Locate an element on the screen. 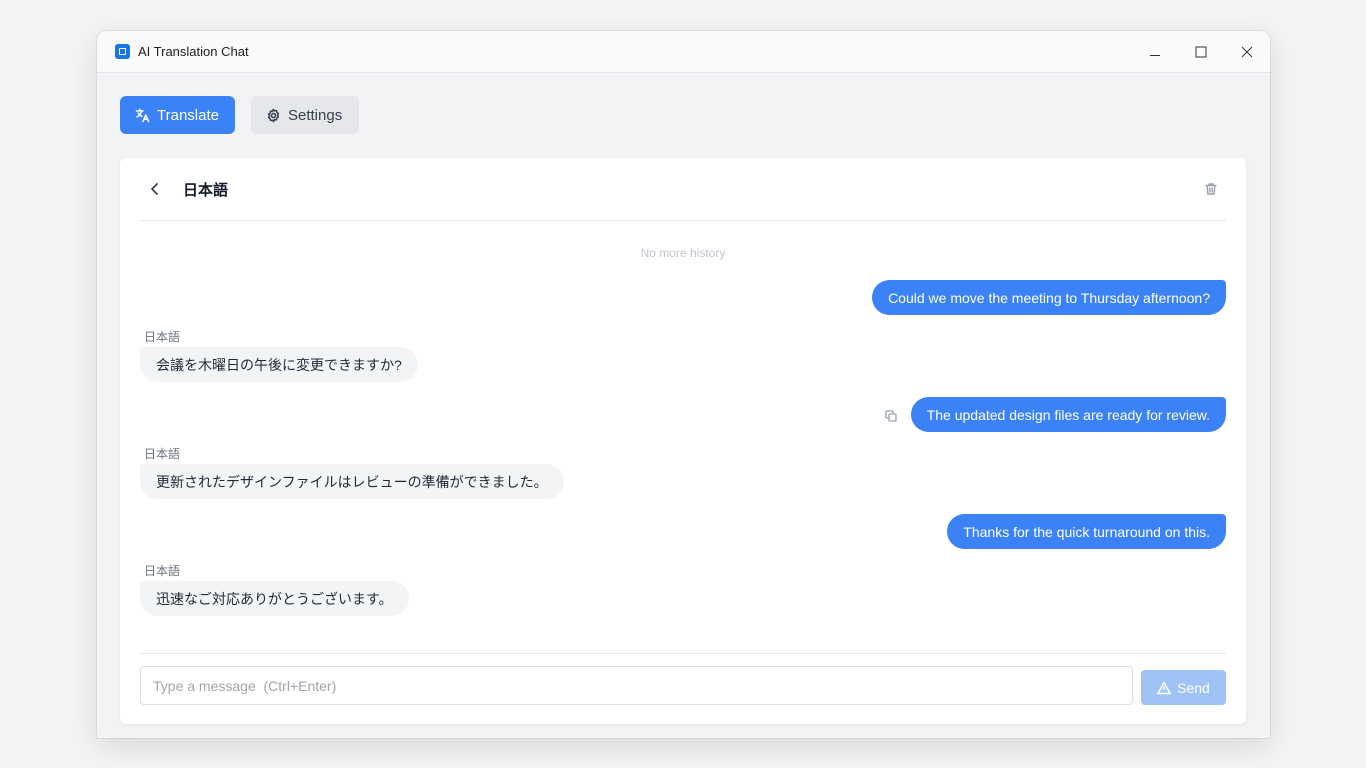 The width and height of the screenshot is (1366, 768). user-message: Thanks for the quick turnaround on this. is located at coordinates (1086, 531).